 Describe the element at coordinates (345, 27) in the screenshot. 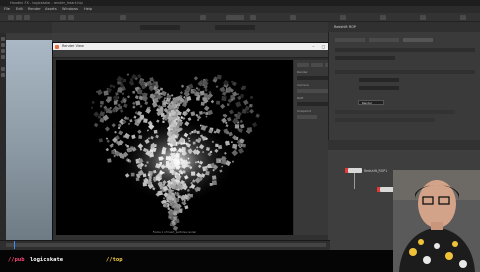

I see `parameter-title: Redshift ROP` at that location.